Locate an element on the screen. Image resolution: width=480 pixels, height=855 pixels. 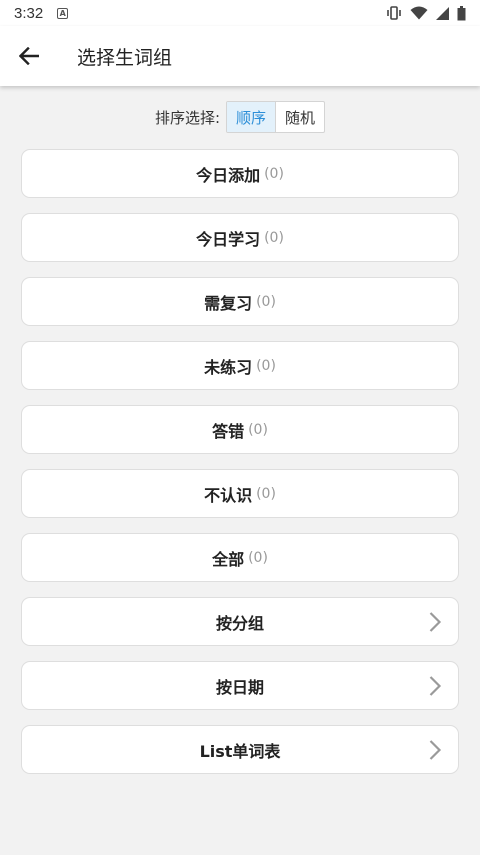
group-item-unknown: 不认识 (0) is located at coordinates (240, 493).